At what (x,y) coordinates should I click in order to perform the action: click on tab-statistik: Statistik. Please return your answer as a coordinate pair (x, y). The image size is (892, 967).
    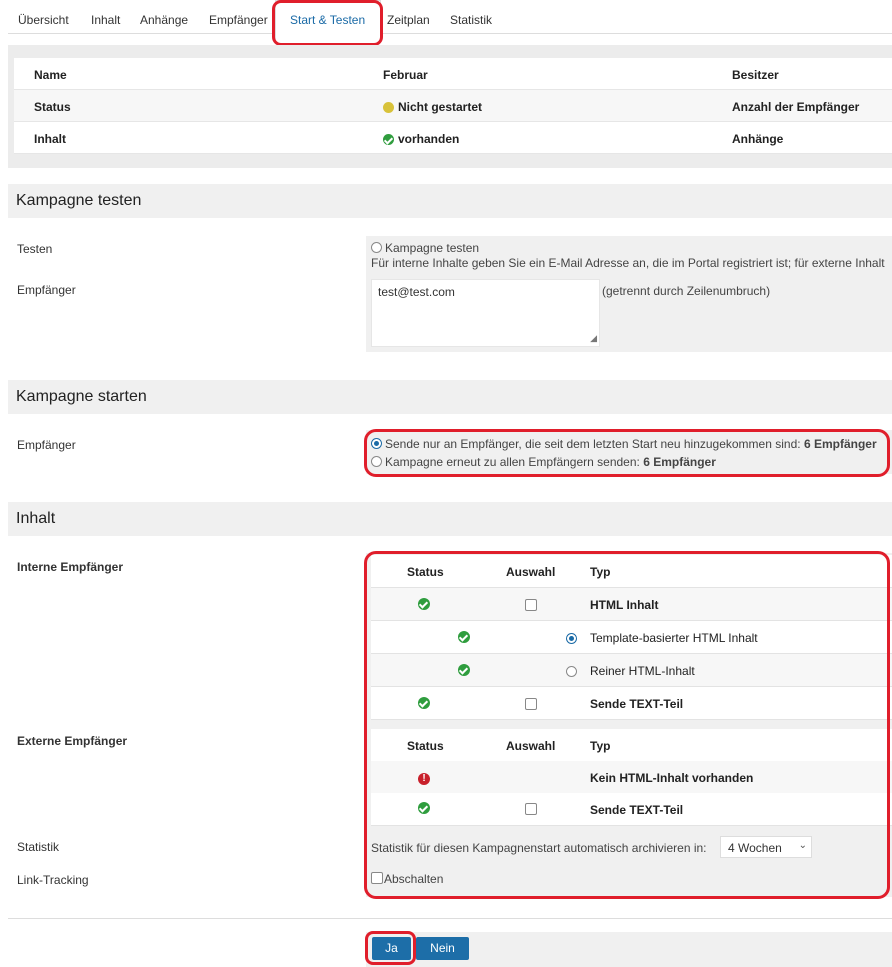
    Looking at the image, I should click on (471, 20).